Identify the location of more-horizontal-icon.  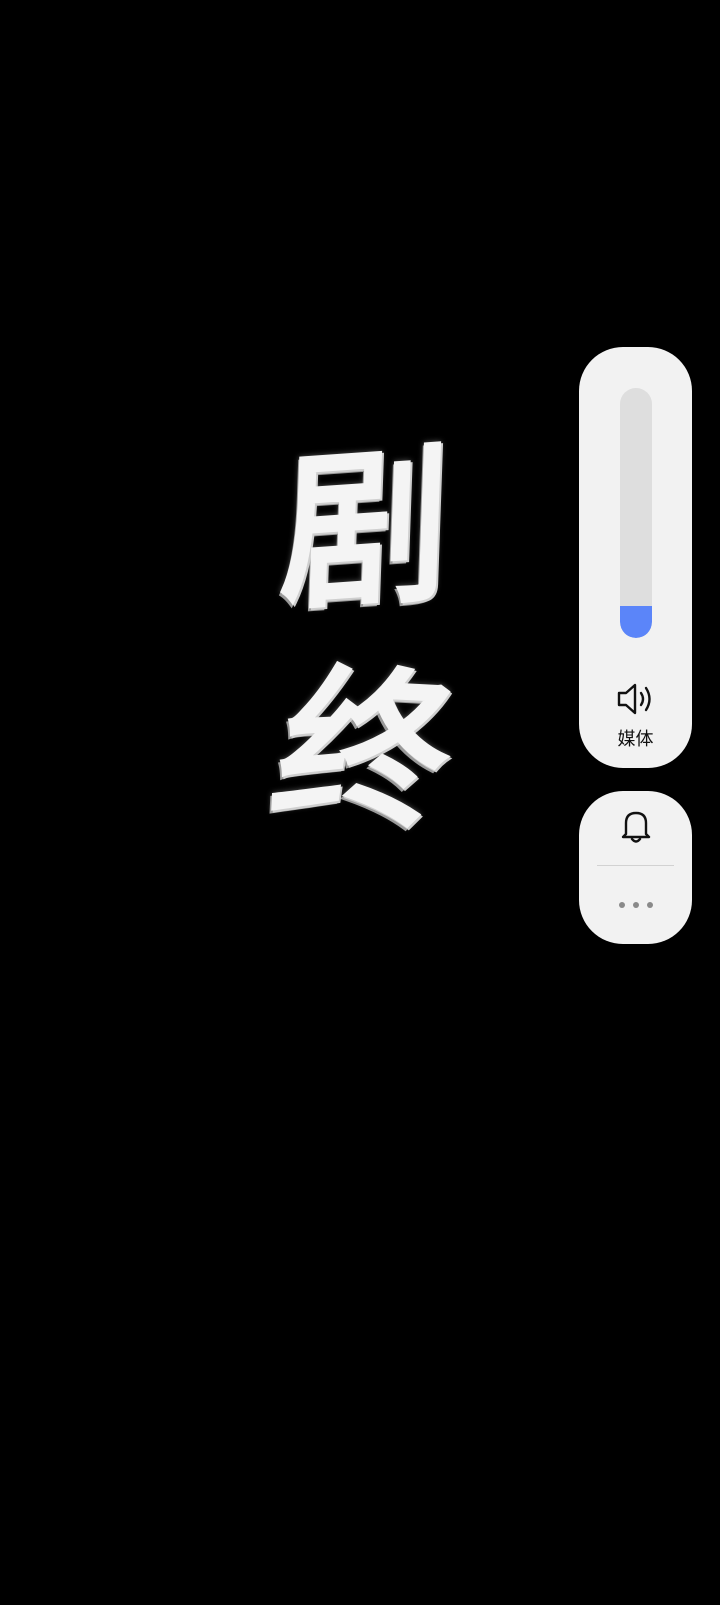
(636, 905).